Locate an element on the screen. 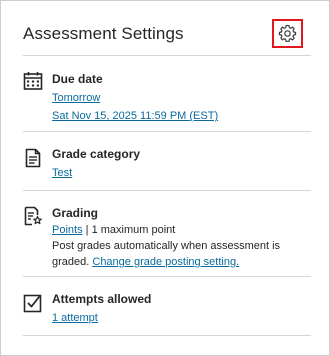 The height and width of the screenshot is (356, 330). grading-schema-line: Points | 1 maximum point is located at coordinates (181, 230).